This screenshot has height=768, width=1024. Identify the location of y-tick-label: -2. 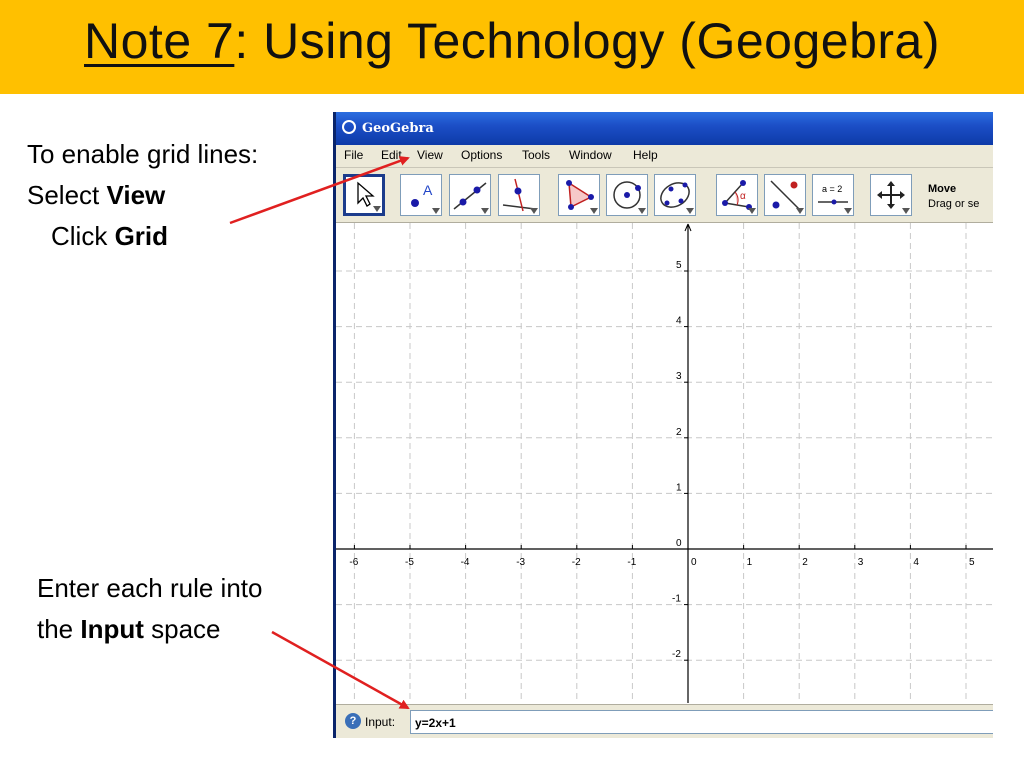
(676, 654).